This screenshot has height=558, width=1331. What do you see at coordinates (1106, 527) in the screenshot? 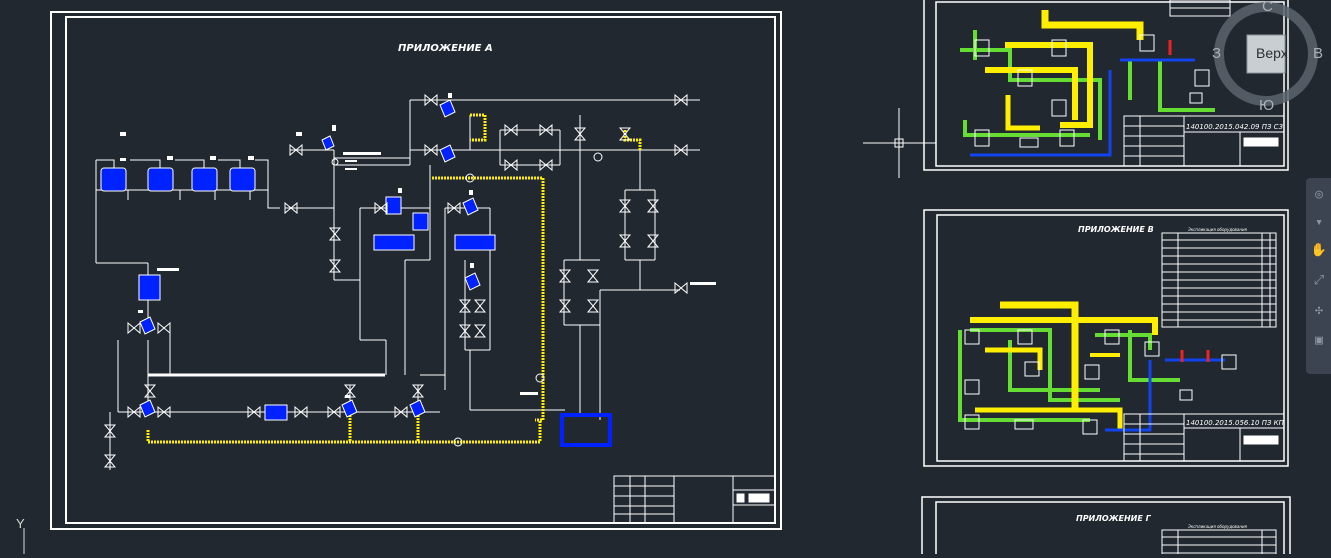
I see `sheet-bottom-thumbnail: ПРИЛОЖЕНИЕ Г Экспликация оборудования` at bounding box center [1106, 527].